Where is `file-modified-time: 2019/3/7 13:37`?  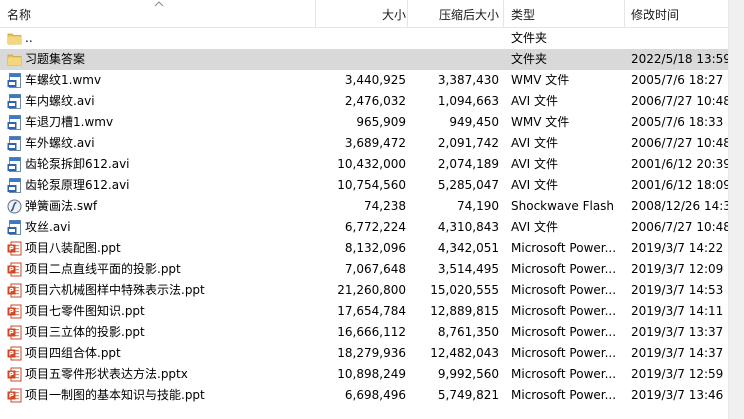
file-modified-time: 2019/3/7 13:37 is located at coordinates (677, 332).